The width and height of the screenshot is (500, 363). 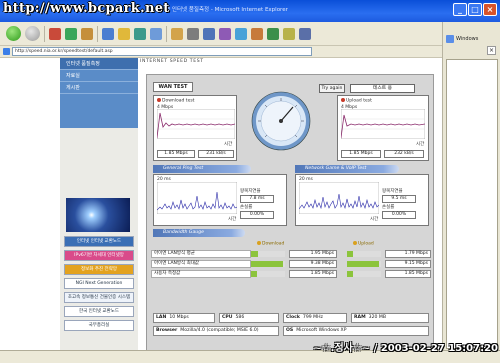 I want to click on edit-icon, so click(x=209, y=33).